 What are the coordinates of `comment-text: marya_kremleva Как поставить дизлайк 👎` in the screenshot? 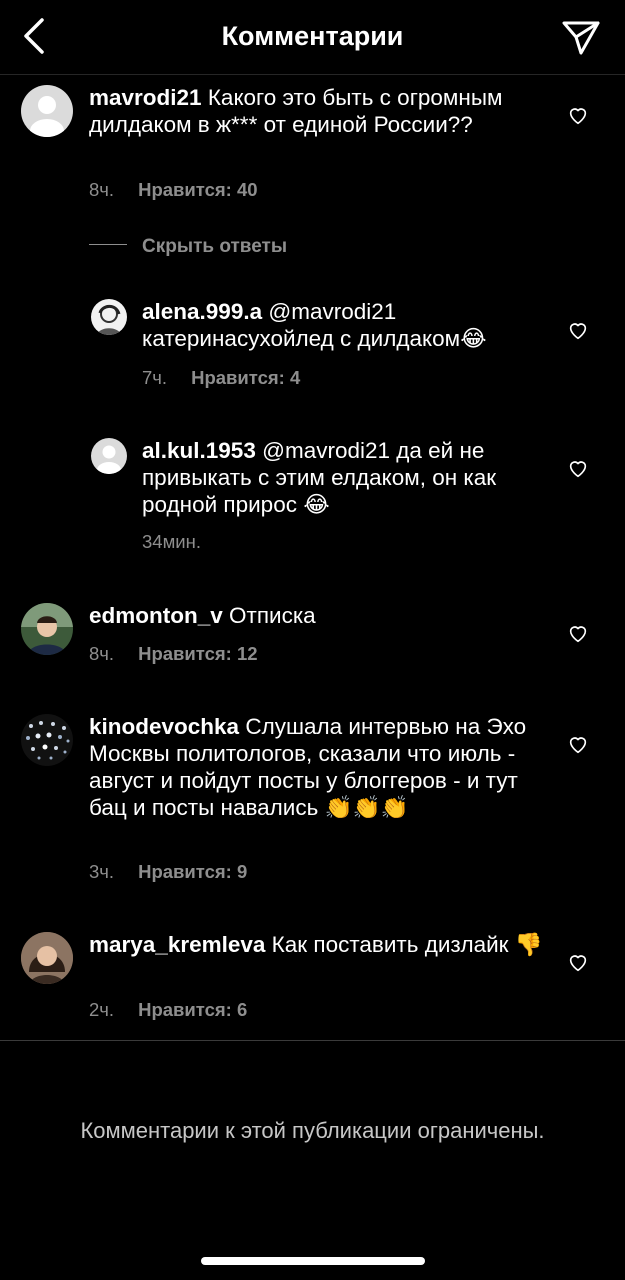 It's located at (319, 945).